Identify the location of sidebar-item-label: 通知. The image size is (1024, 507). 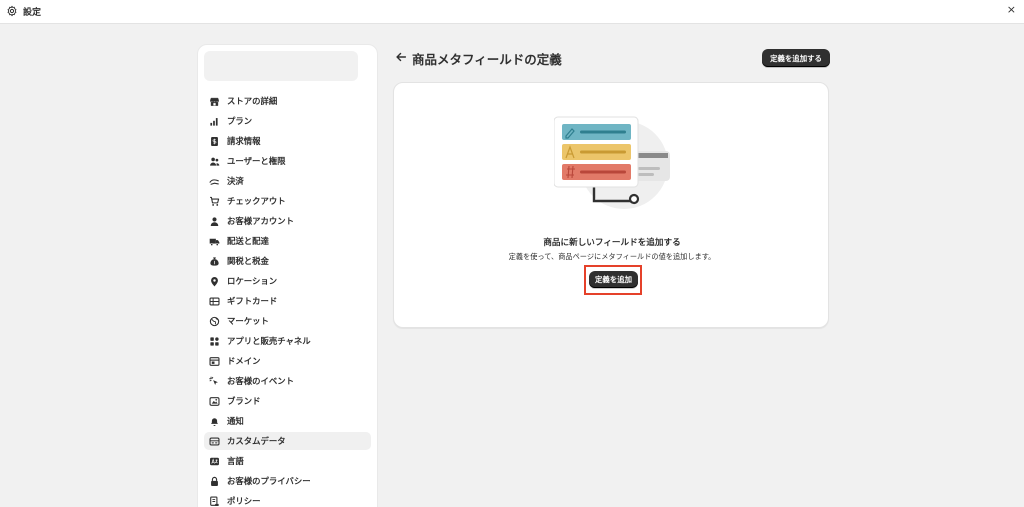
(235, 421).